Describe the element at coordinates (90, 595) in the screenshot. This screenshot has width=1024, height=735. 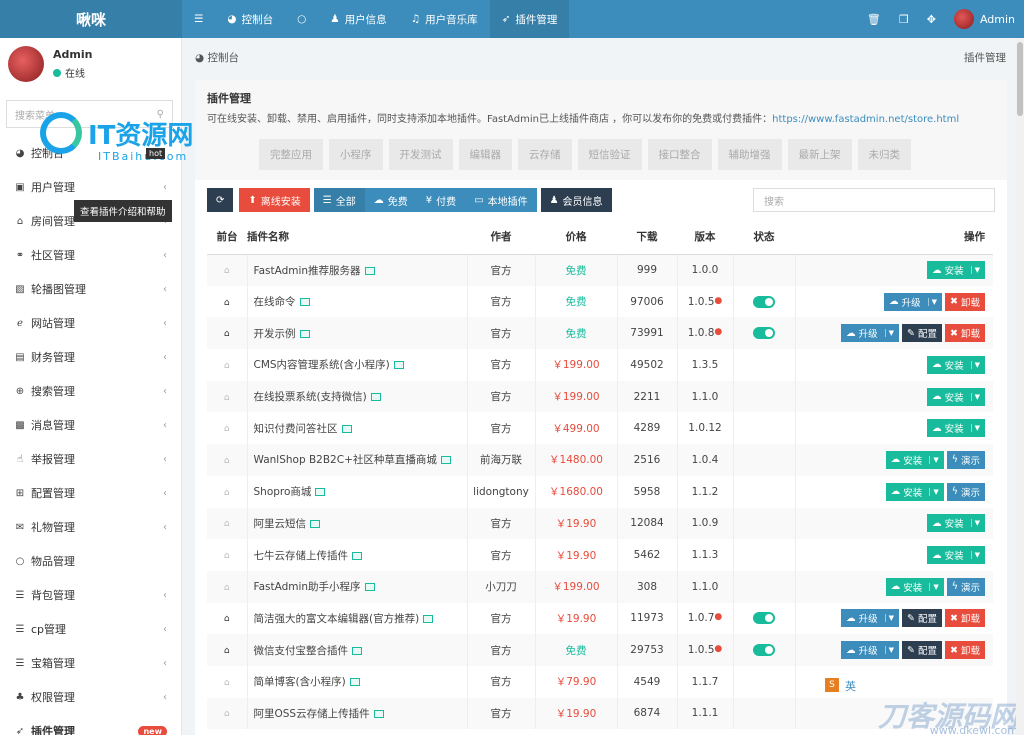
I see `sidebar-item-13: ☰ 背包管理 ‹` at that location.